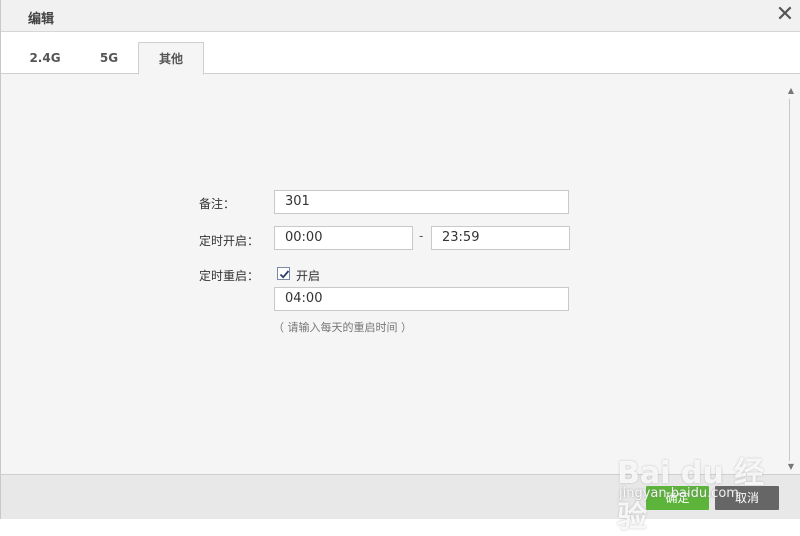 This screenshot has width=800, height=536. I want to click on scroll-track, so click(789, 280).